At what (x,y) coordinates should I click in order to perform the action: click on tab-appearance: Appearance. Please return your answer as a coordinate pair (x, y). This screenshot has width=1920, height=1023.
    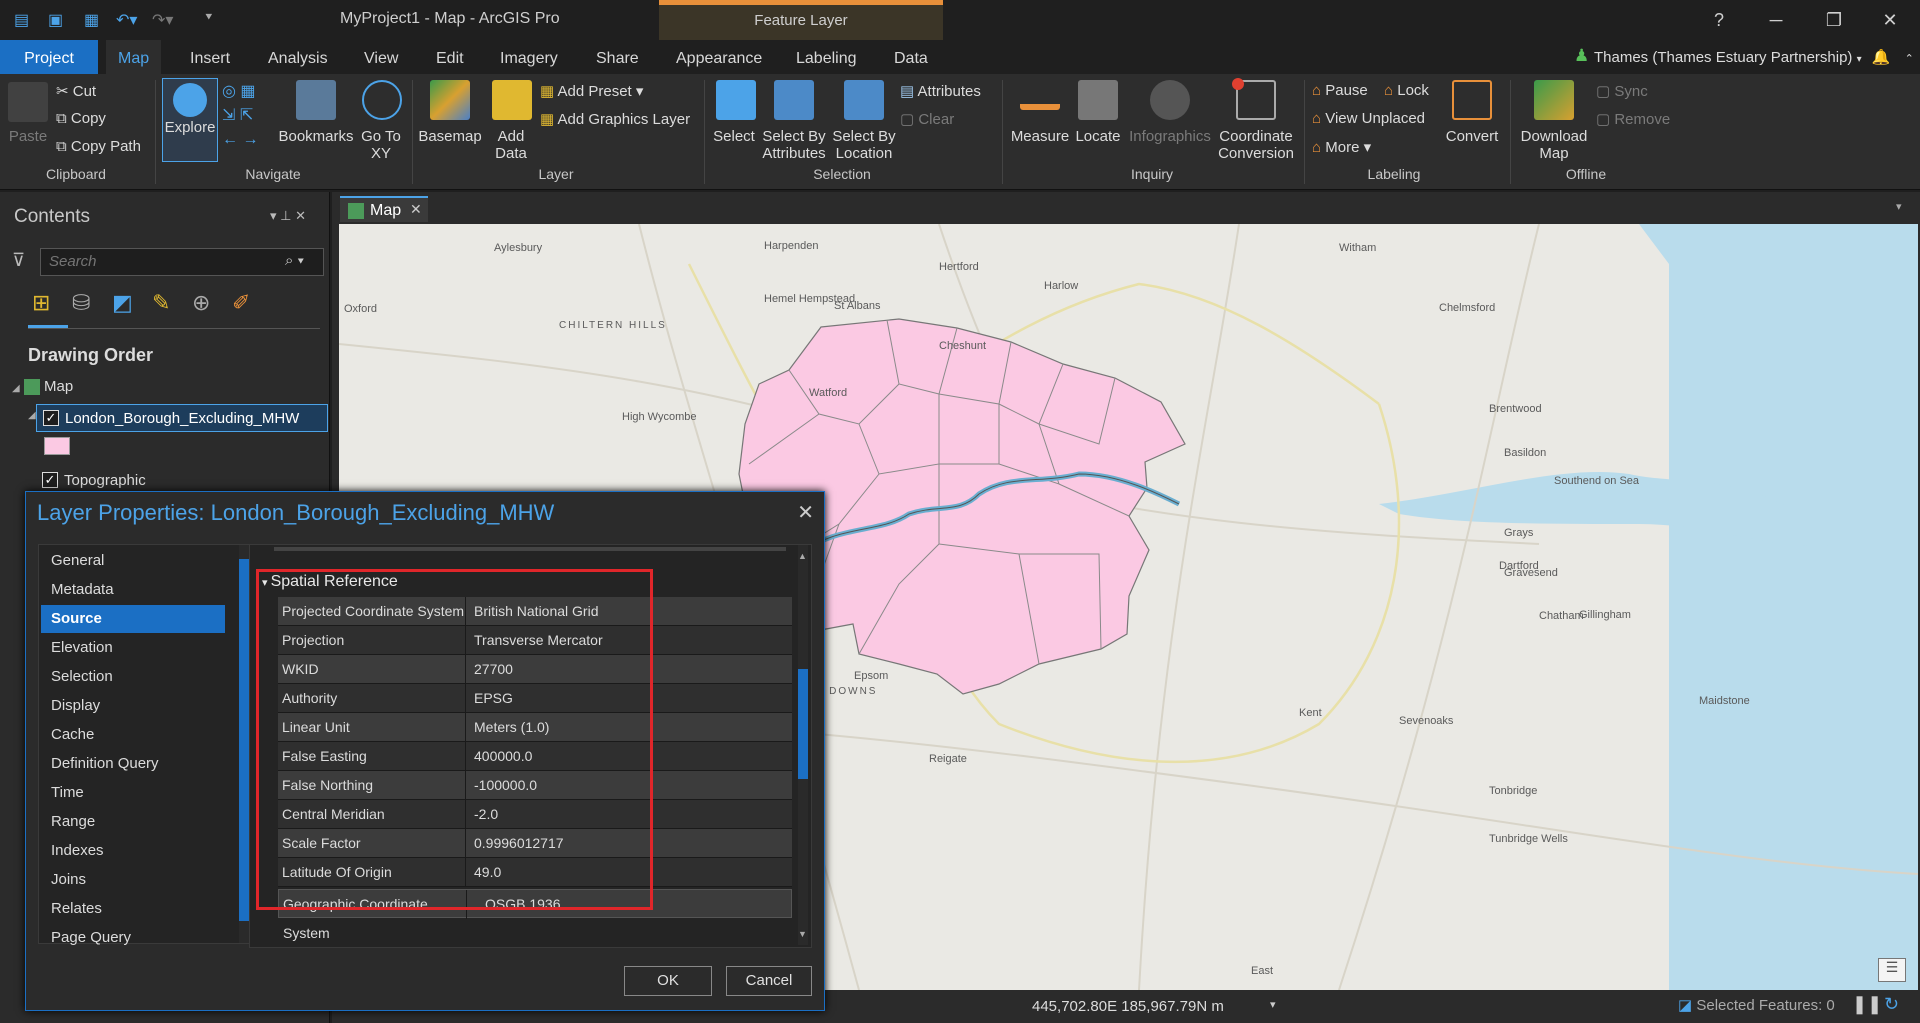
    Looking at the image, I should click on (719, 57).